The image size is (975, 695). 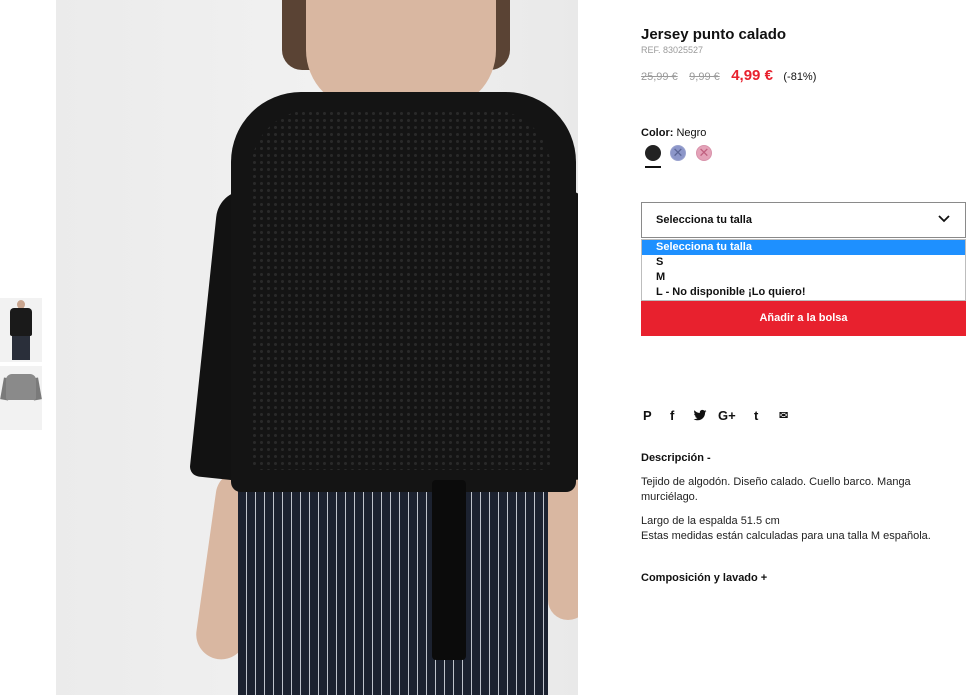 I want to click on size-option-m: M, so click(x=803, y=277).